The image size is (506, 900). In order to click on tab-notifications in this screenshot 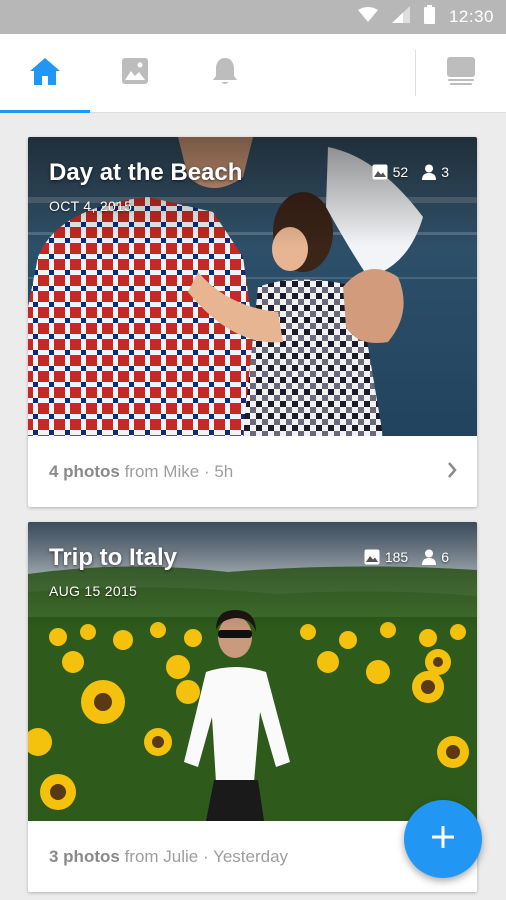, I will do `click(225, 73)`.